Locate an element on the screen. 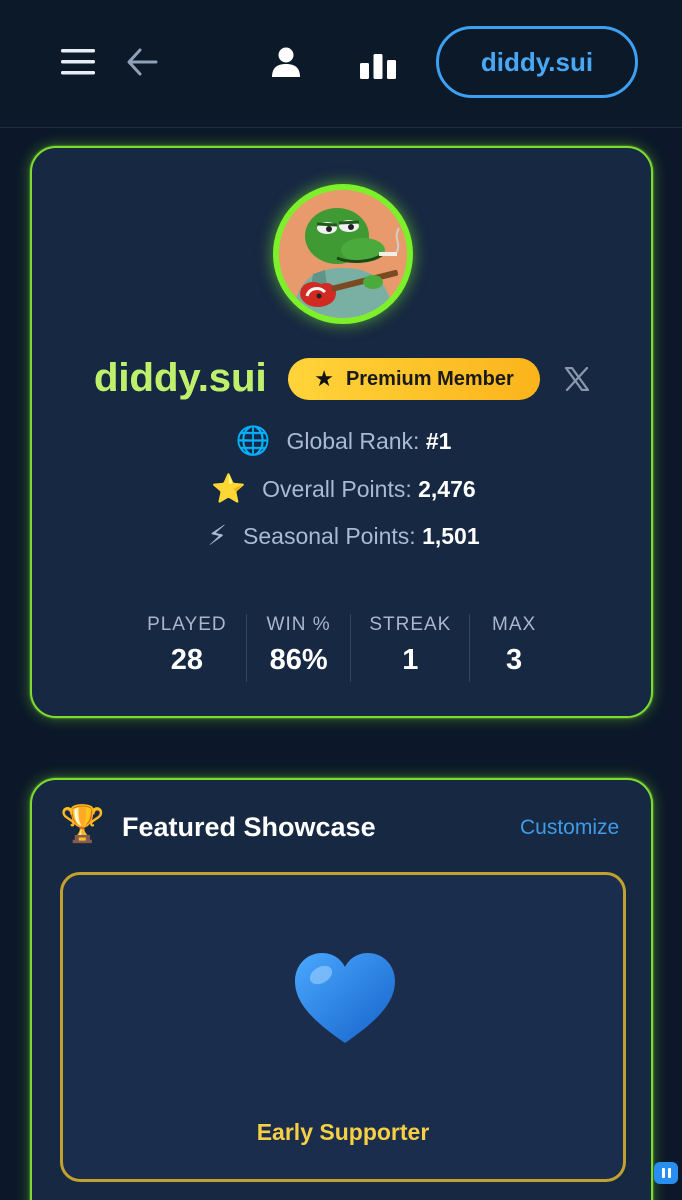 This screenshot has height=1200, width=682. stat-max: MAX 3 is located at coordinates (514, 650).